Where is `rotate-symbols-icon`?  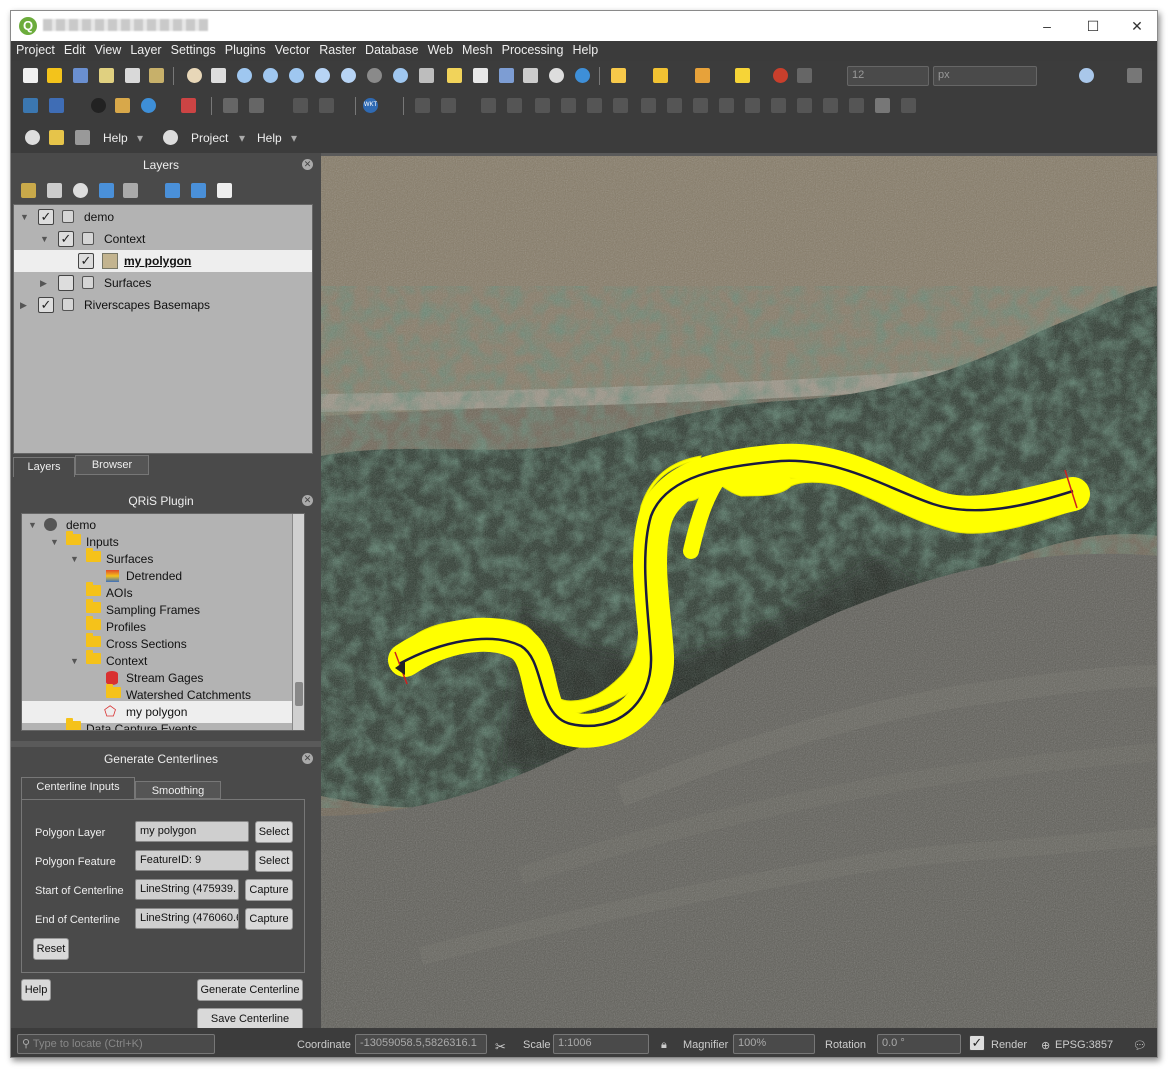
rotate-symbols-icon is located at coordinates (856, 105).